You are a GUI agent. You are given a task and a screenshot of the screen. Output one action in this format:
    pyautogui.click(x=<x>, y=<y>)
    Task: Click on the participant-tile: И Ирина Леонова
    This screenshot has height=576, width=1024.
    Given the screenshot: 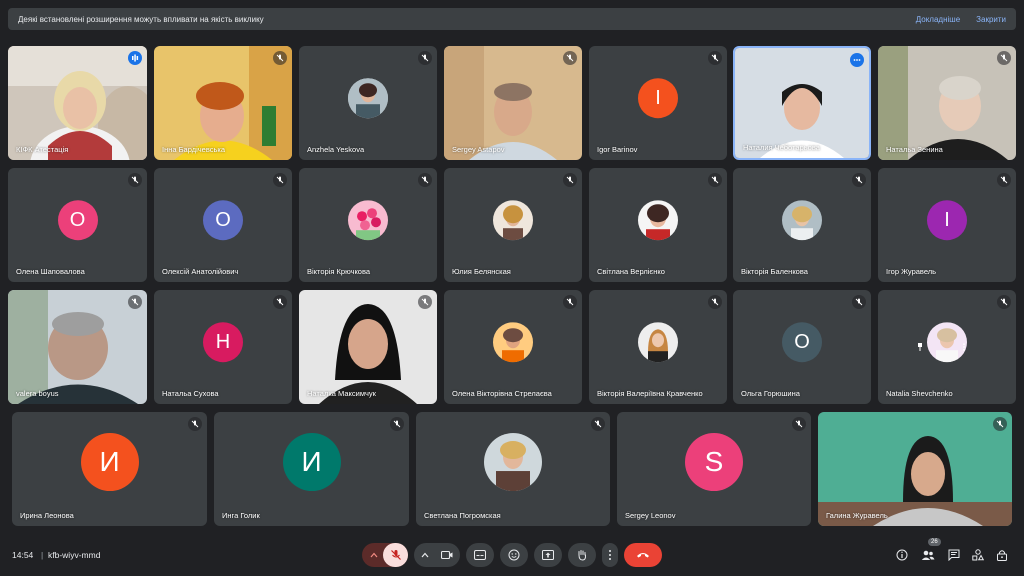 What is the action you would take?
    pyautogui.click(x=109, y=469)
    